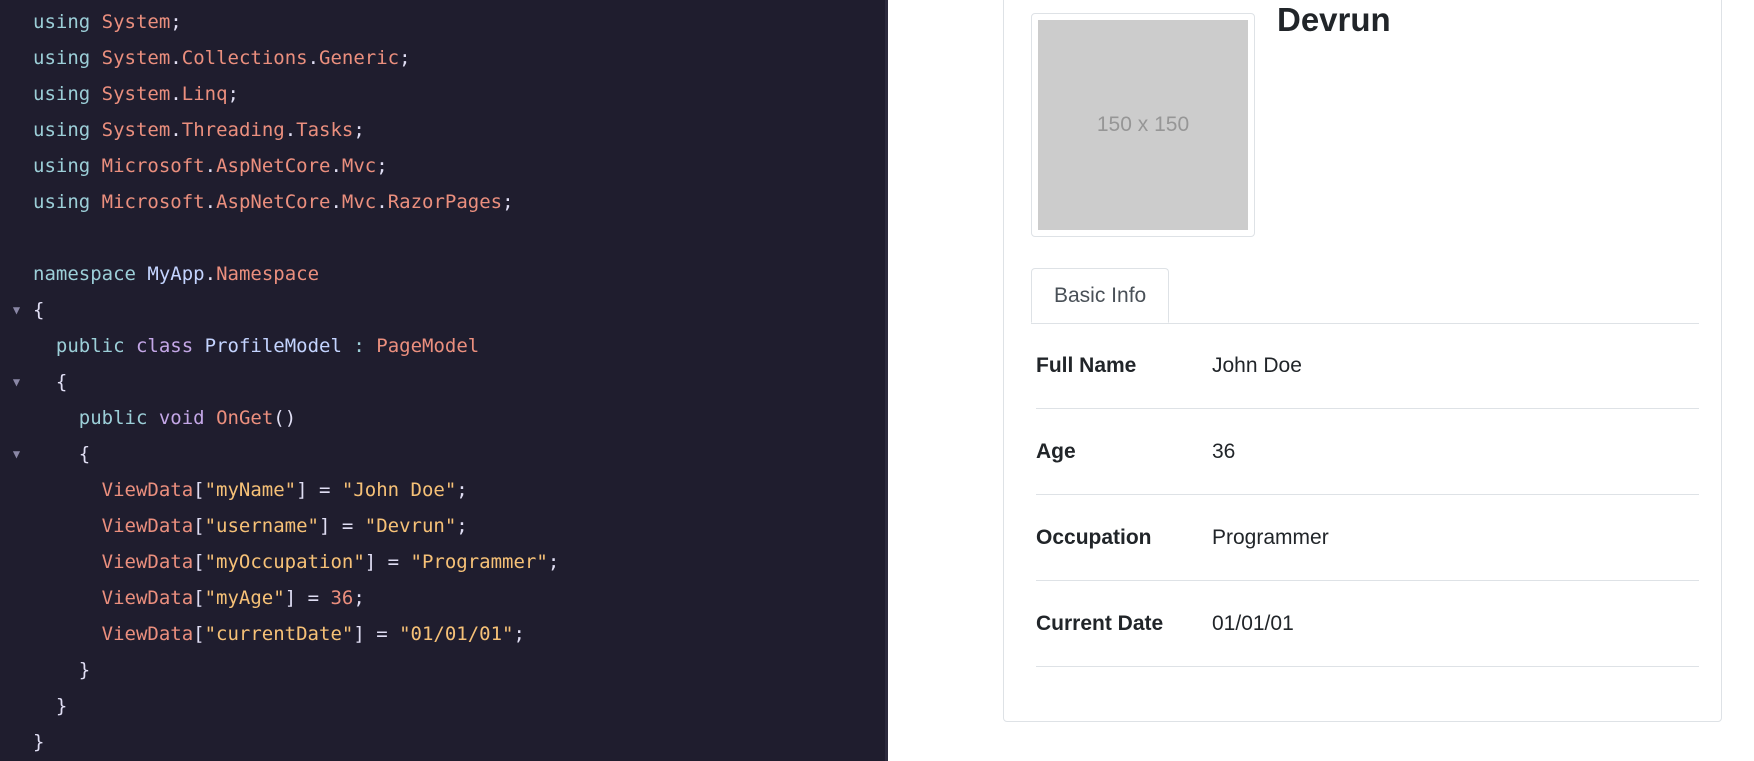 The height and width of the screenshot is (761, 1754). What do you see at coordinates (442, 94) in the screenshot?
I see `code-line: using System.Linq;` at bounding box center [442, 94].